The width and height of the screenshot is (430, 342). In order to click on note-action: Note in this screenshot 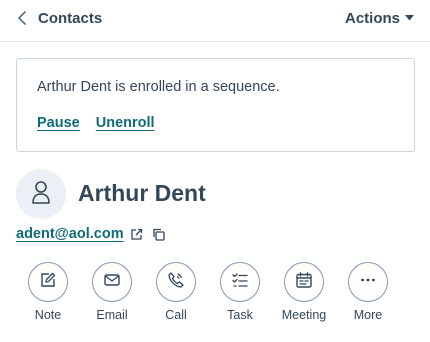, I will do `click(48, 292)`.